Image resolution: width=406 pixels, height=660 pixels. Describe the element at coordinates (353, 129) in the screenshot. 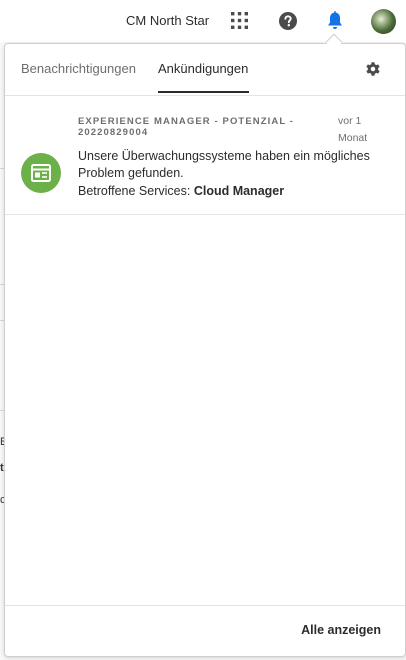

I see `announcement-timestamp: vor 1 Monat` at that location.